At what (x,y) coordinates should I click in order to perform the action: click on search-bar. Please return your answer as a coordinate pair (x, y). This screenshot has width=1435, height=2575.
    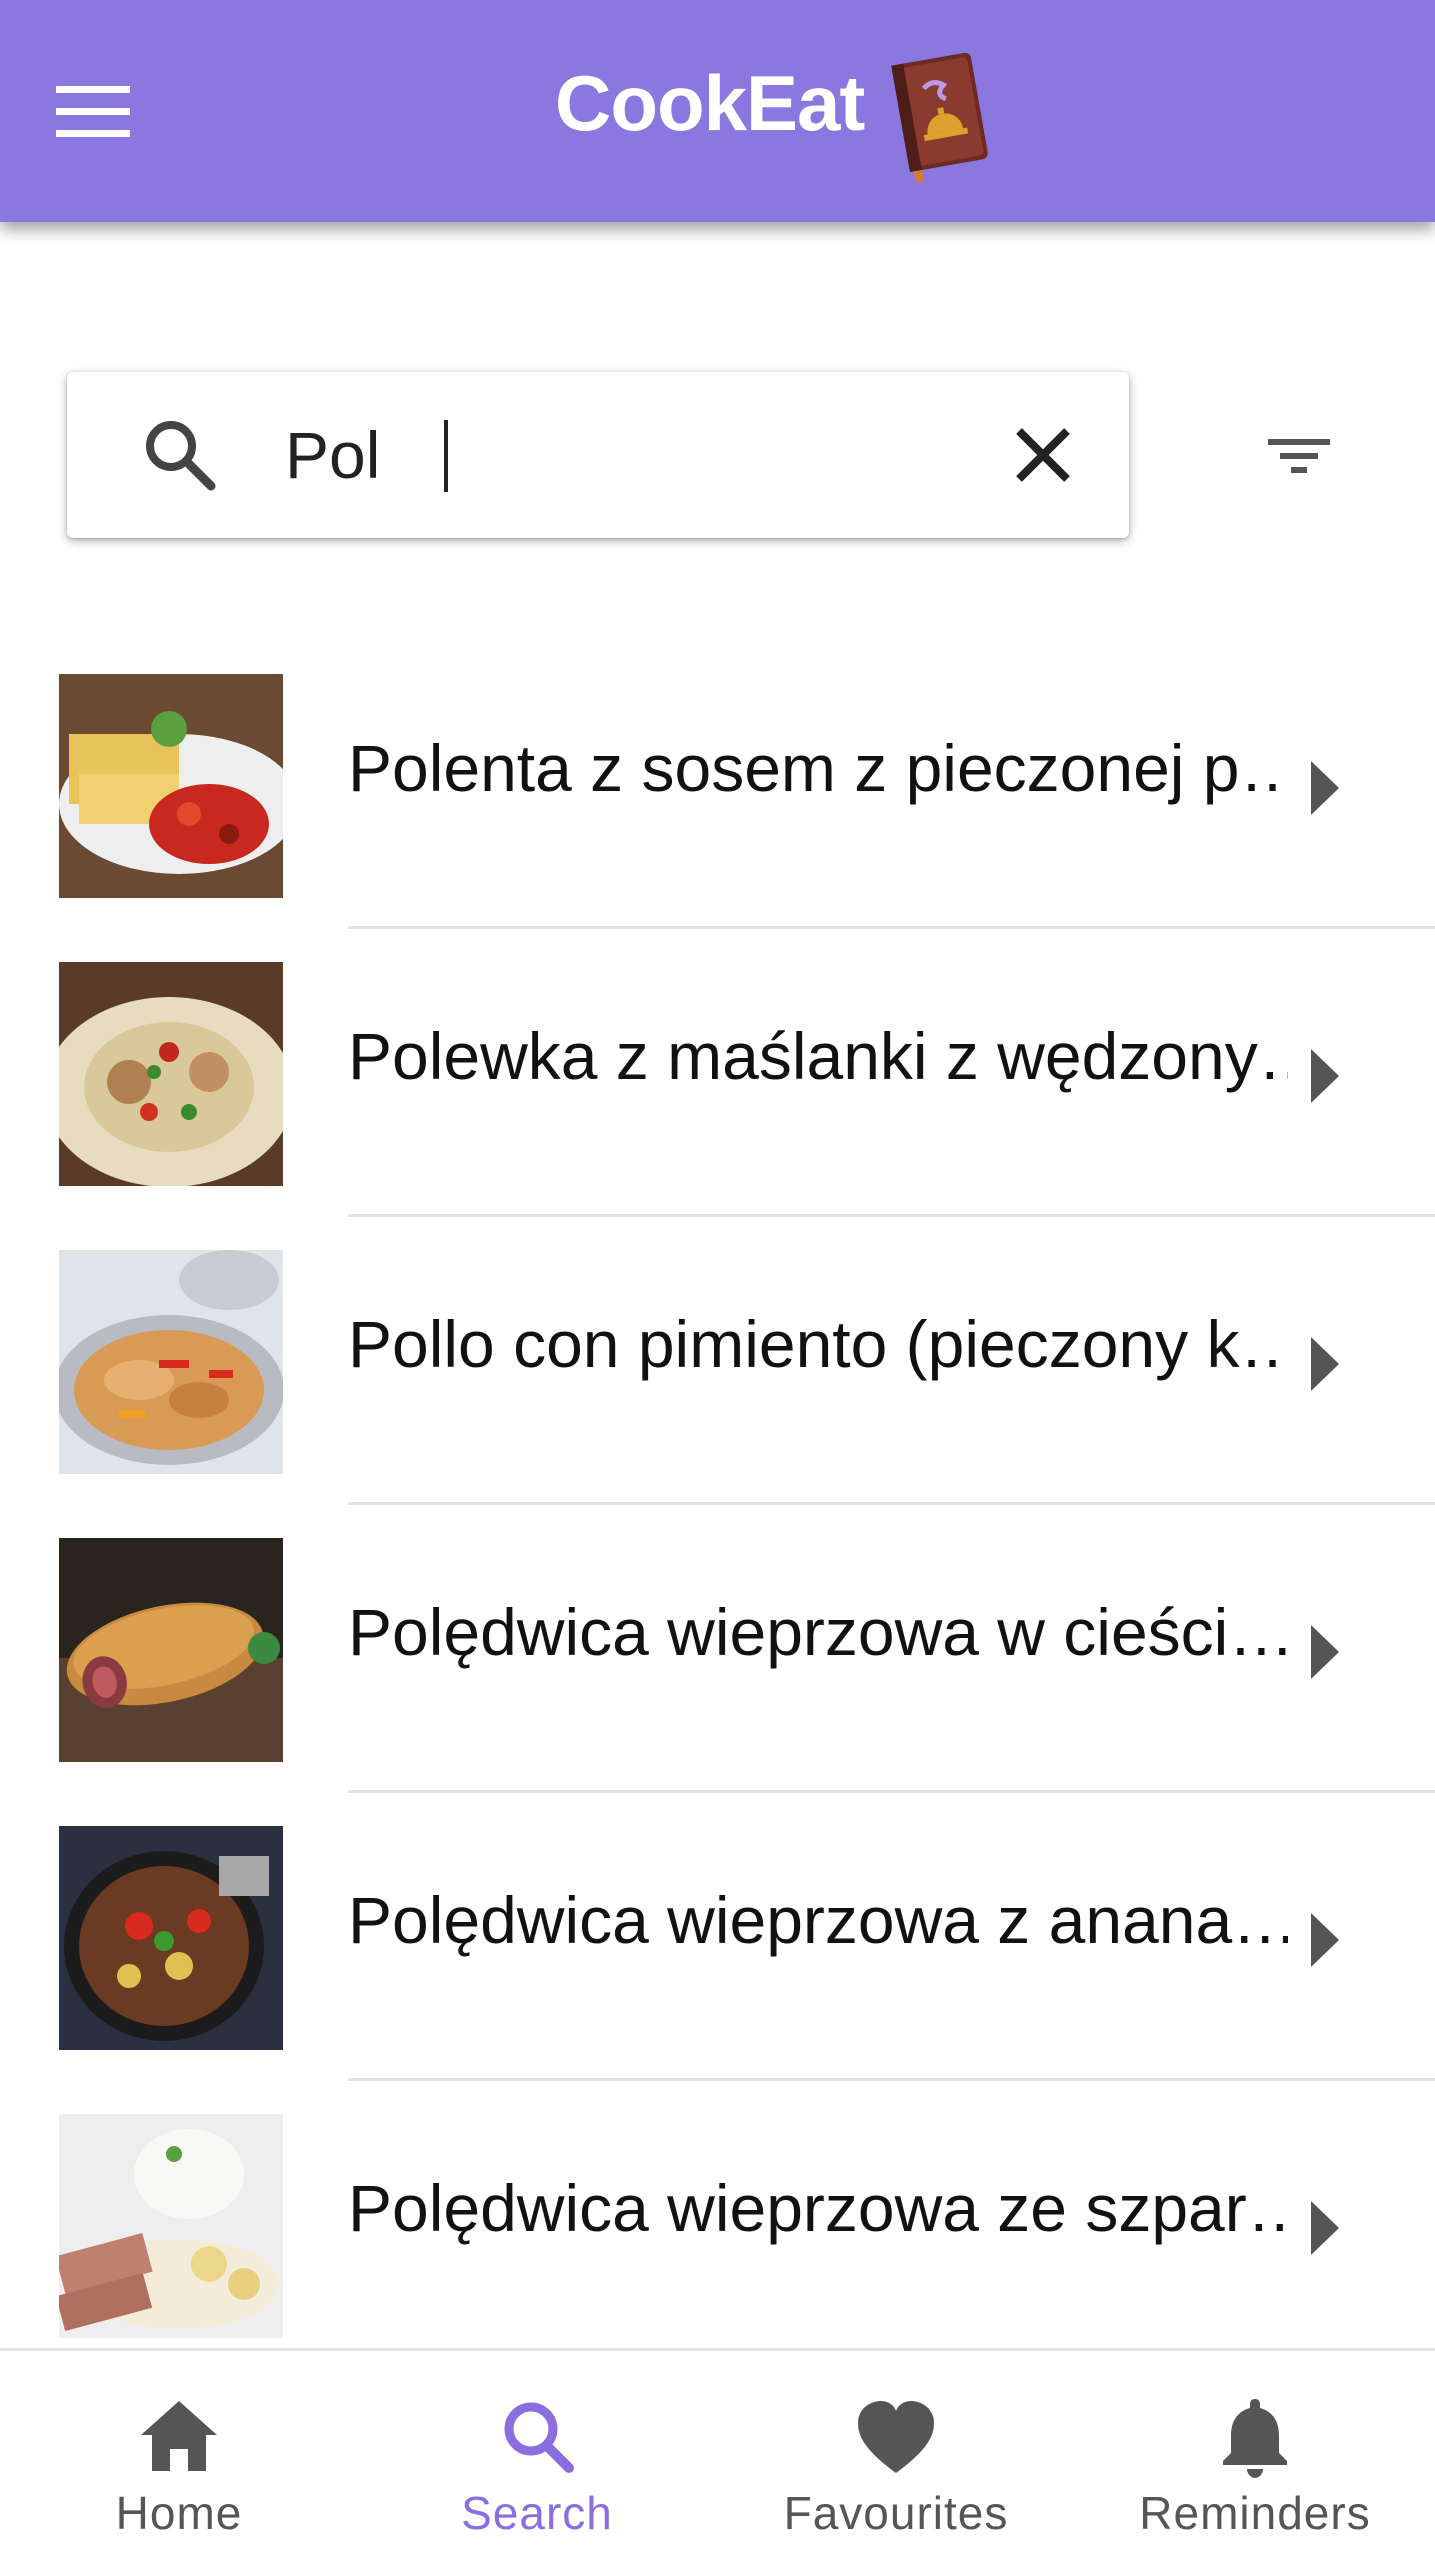
    Looking at the image, I should click on (598, 455).